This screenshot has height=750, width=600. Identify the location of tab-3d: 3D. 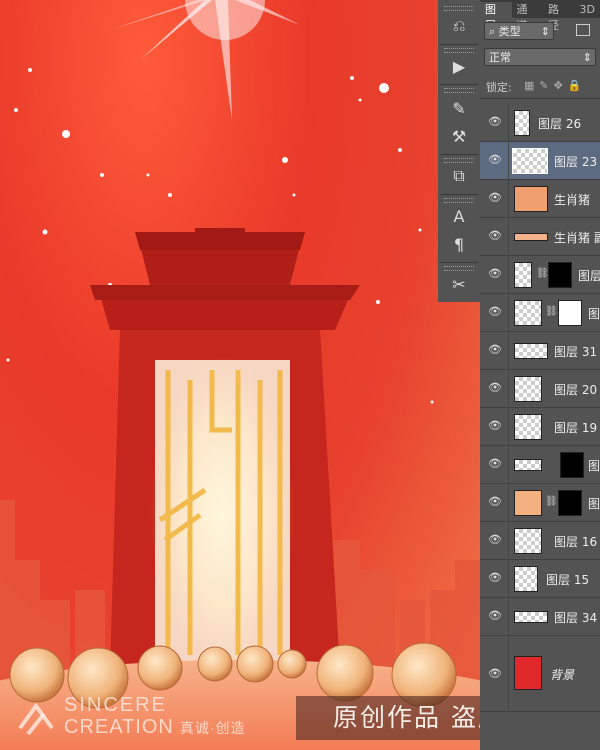
(587, 10).